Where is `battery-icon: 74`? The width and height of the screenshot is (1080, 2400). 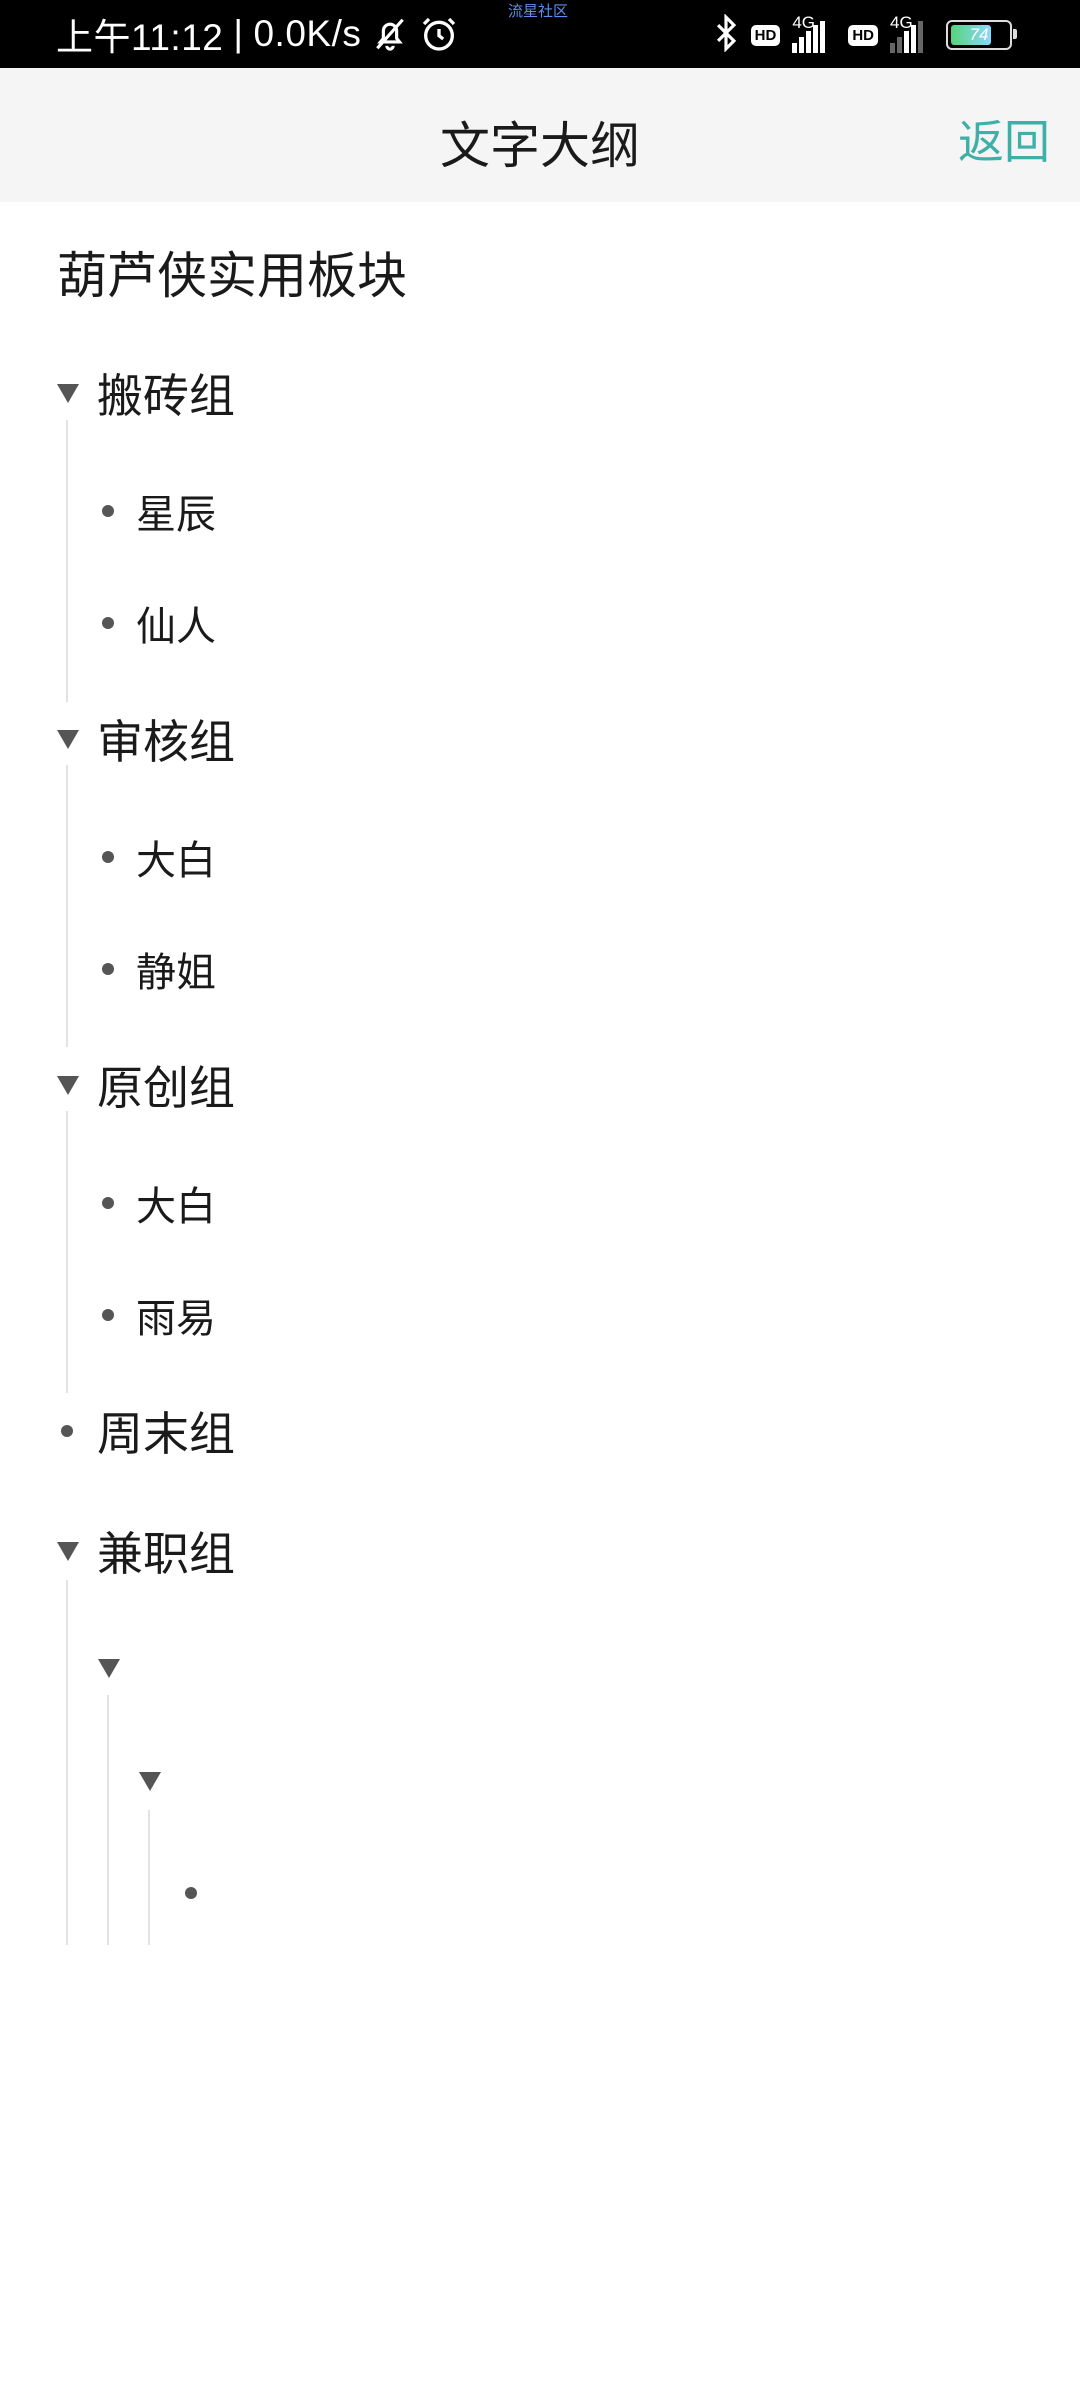
battery-icon: 74 is located at coordinates (981, 35).